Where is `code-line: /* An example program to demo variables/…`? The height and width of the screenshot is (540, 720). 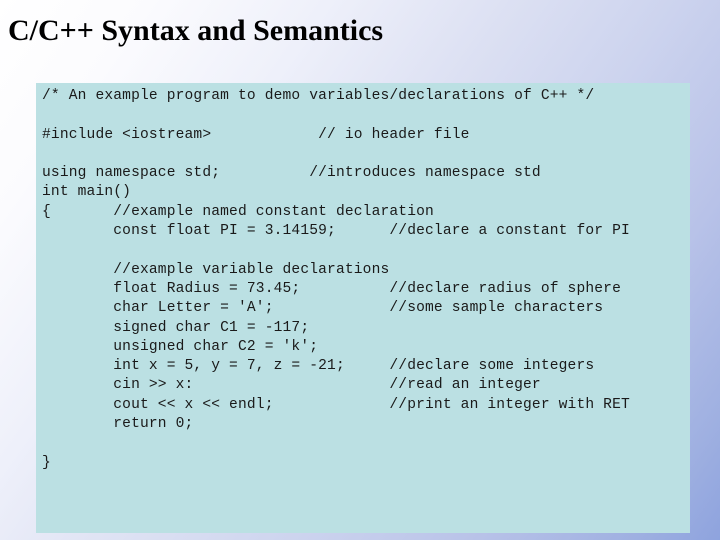
code-line: /* An example program to demo variables/… is located at coordinates (318, 96).